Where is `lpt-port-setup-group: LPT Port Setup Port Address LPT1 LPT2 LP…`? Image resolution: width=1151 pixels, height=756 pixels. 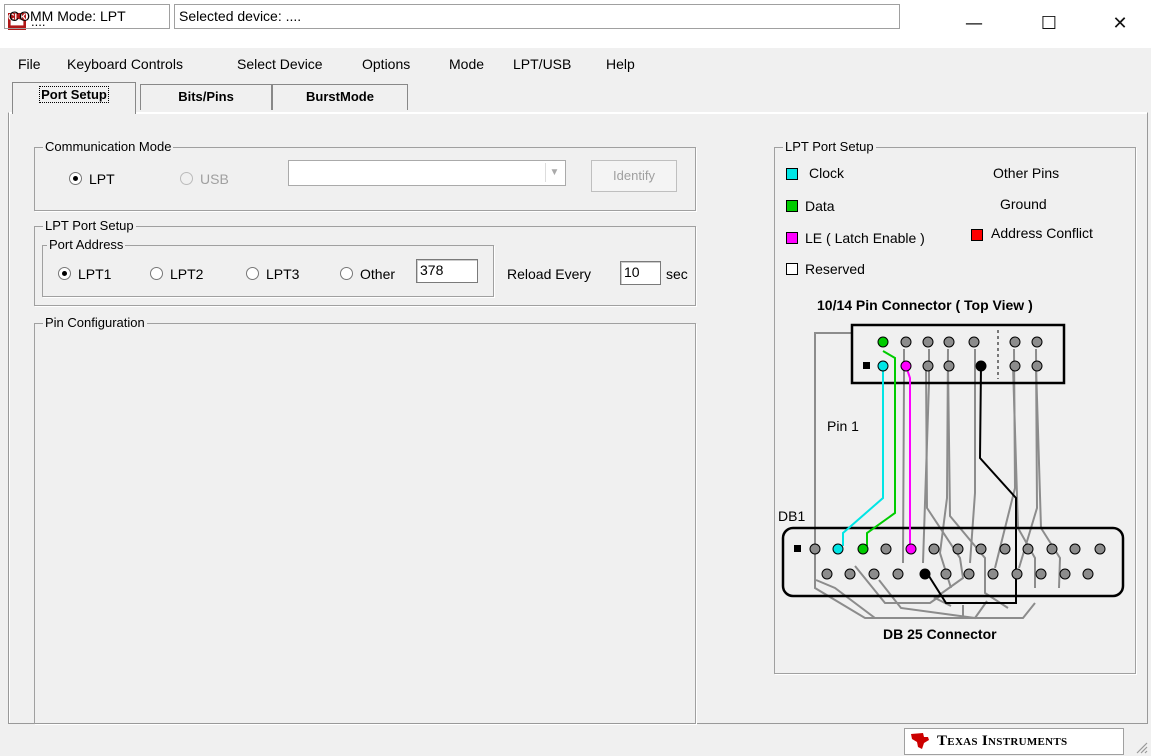 lpt-port-setup-group: LPT Port Setup Port Address LPT1 LPT2 LP… is located at coordinates (365, 262).